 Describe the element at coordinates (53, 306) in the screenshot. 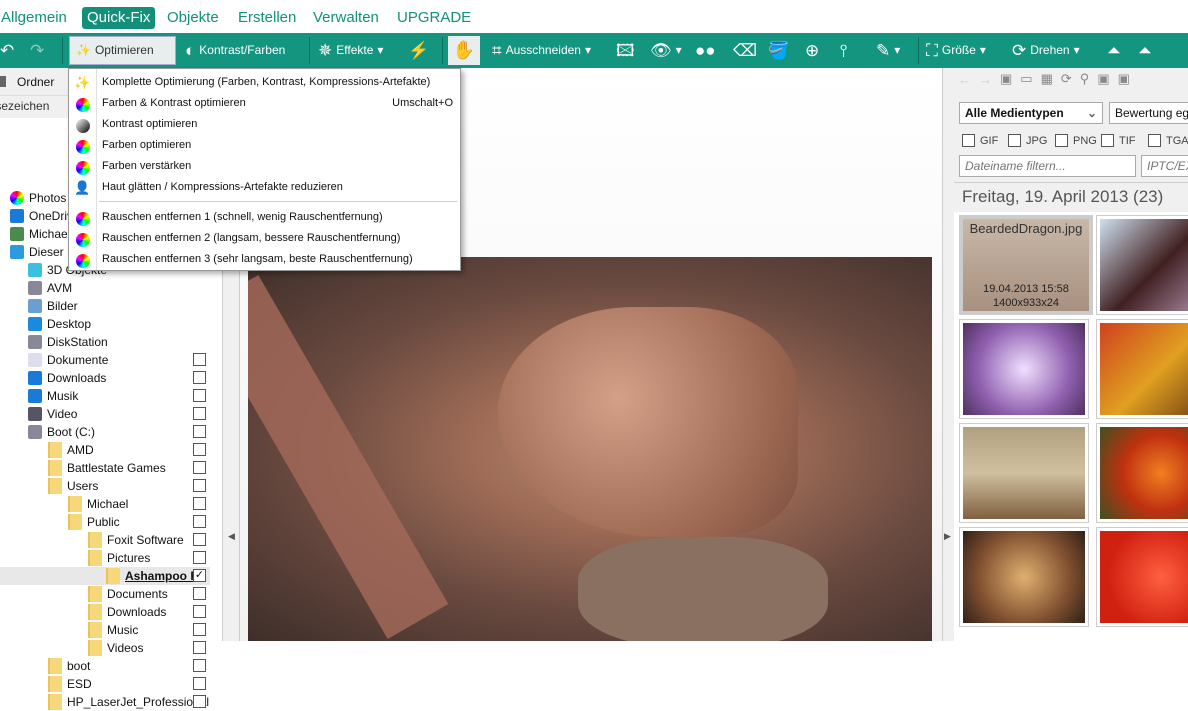

I see `tree-item: Bilder` at that location.